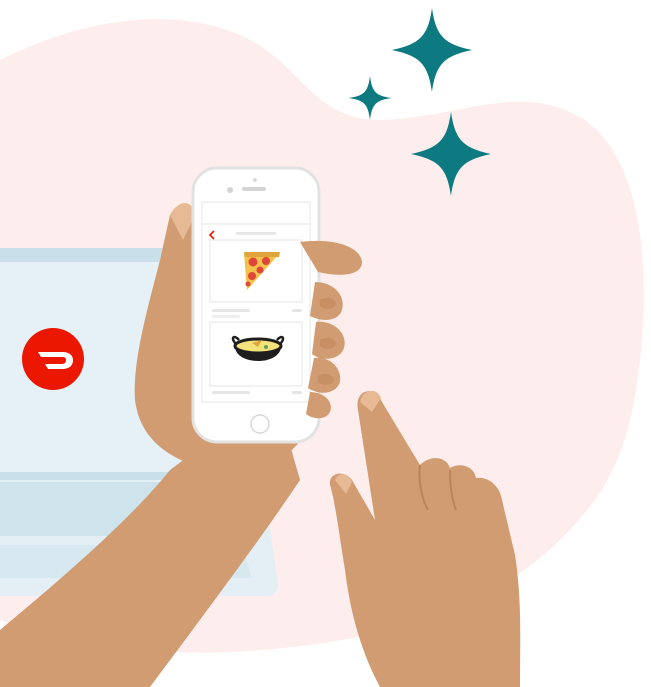 This screenshot has height=687, width=651. What do you see at coordinates (260, 424) in the screenshot?
I see `home-button` at bounding box center [260, 424].